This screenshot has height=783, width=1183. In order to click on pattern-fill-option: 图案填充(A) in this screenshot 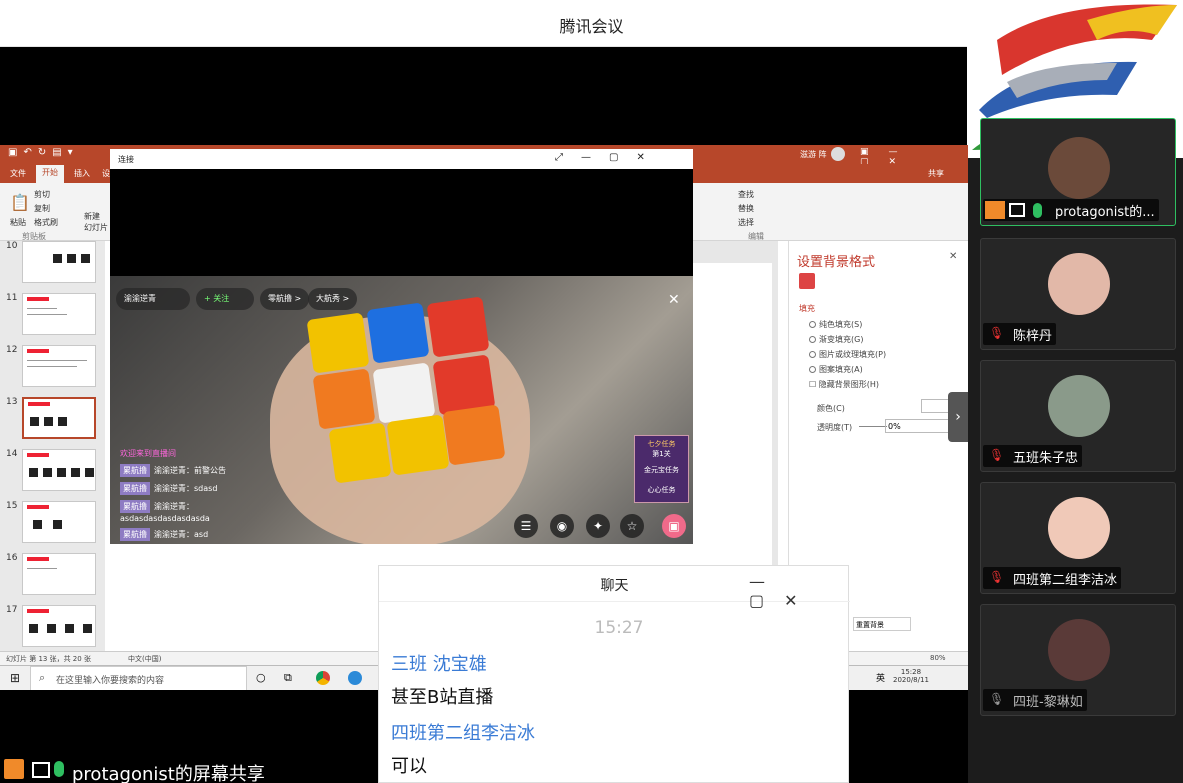, I will do `click(836, 369)`.